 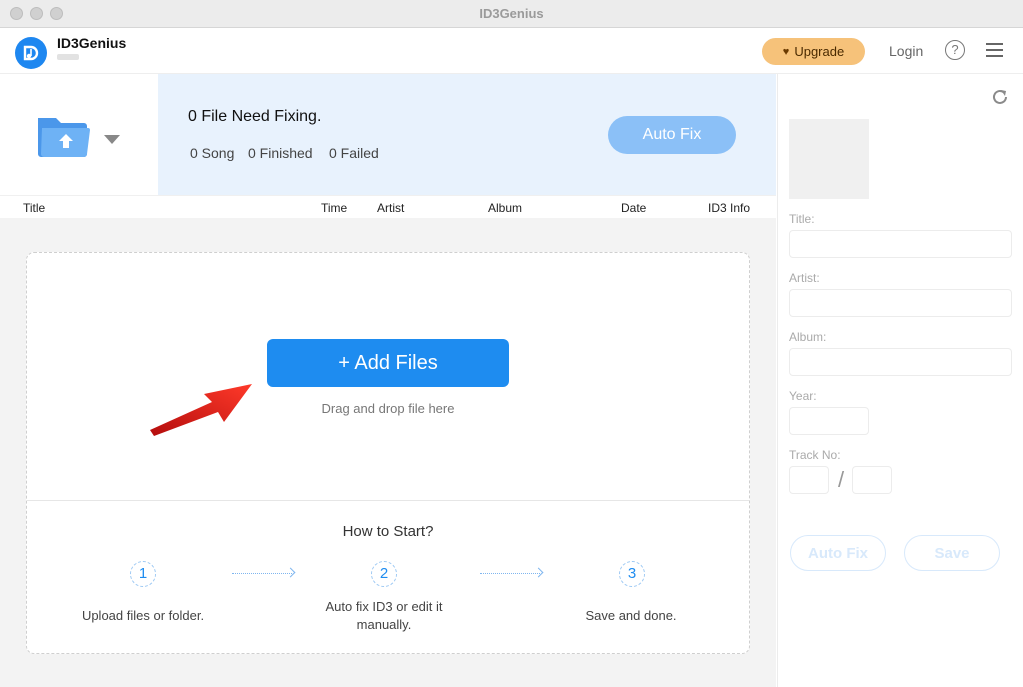 I want to click on column-album: Album, so click(x=505, y=208).